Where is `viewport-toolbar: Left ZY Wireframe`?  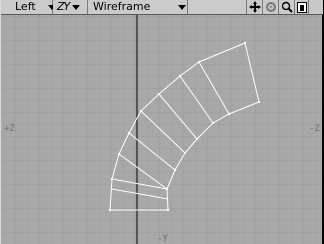
viewport-toolbar: Left ZY Wireframe is located at coordinates (162, 7).